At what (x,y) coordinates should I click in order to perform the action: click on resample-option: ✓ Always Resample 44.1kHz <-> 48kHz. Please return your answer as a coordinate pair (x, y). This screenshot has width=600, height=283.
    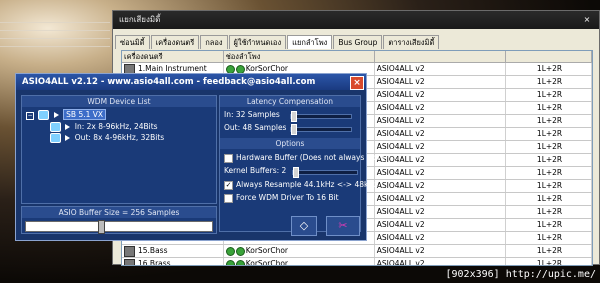
    Looking at the image, I should click on (301, 185).